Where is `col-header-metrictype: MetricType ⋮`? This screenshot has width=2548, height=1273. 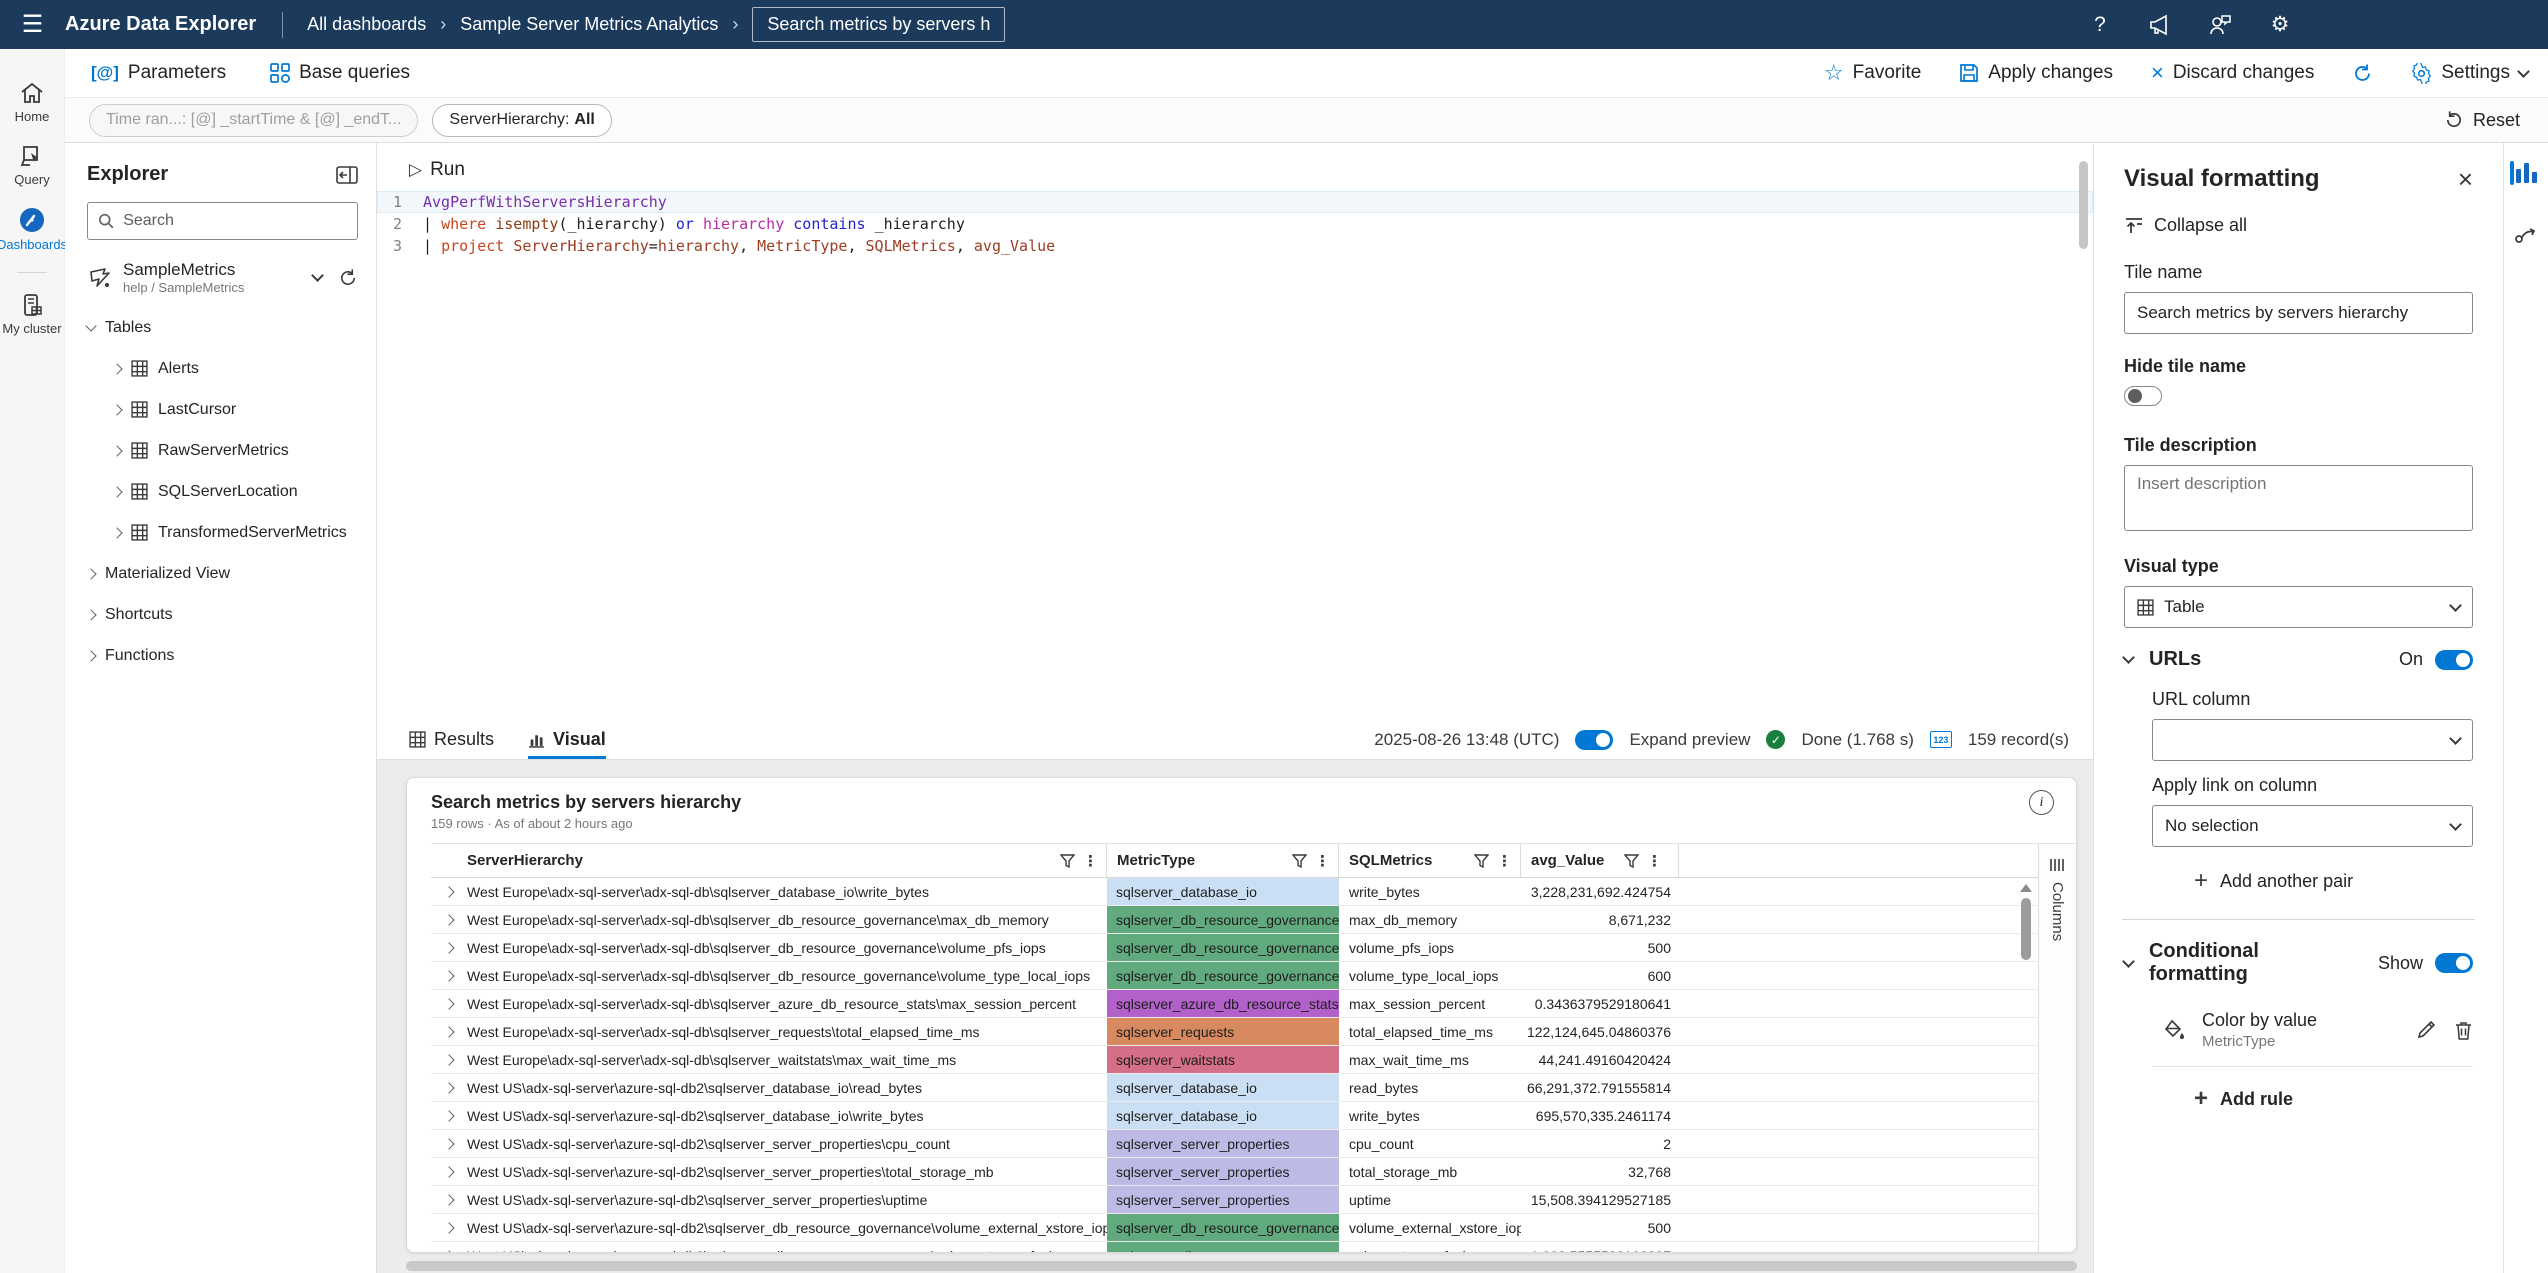 col-header-metrictype: MetricType ⋮ is located at coordinates (1223, 860).